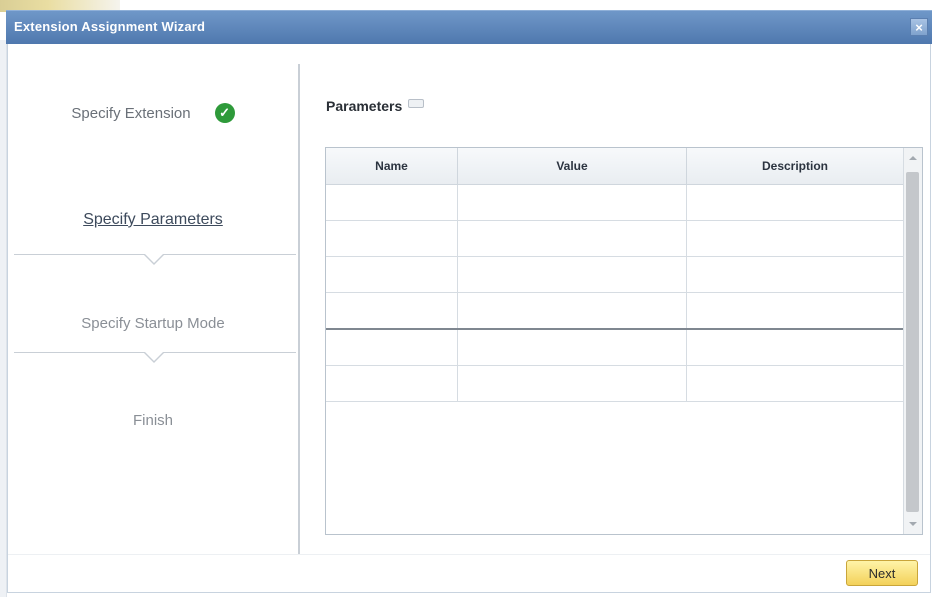  I want to click on steps-separator, so click(299, 309).